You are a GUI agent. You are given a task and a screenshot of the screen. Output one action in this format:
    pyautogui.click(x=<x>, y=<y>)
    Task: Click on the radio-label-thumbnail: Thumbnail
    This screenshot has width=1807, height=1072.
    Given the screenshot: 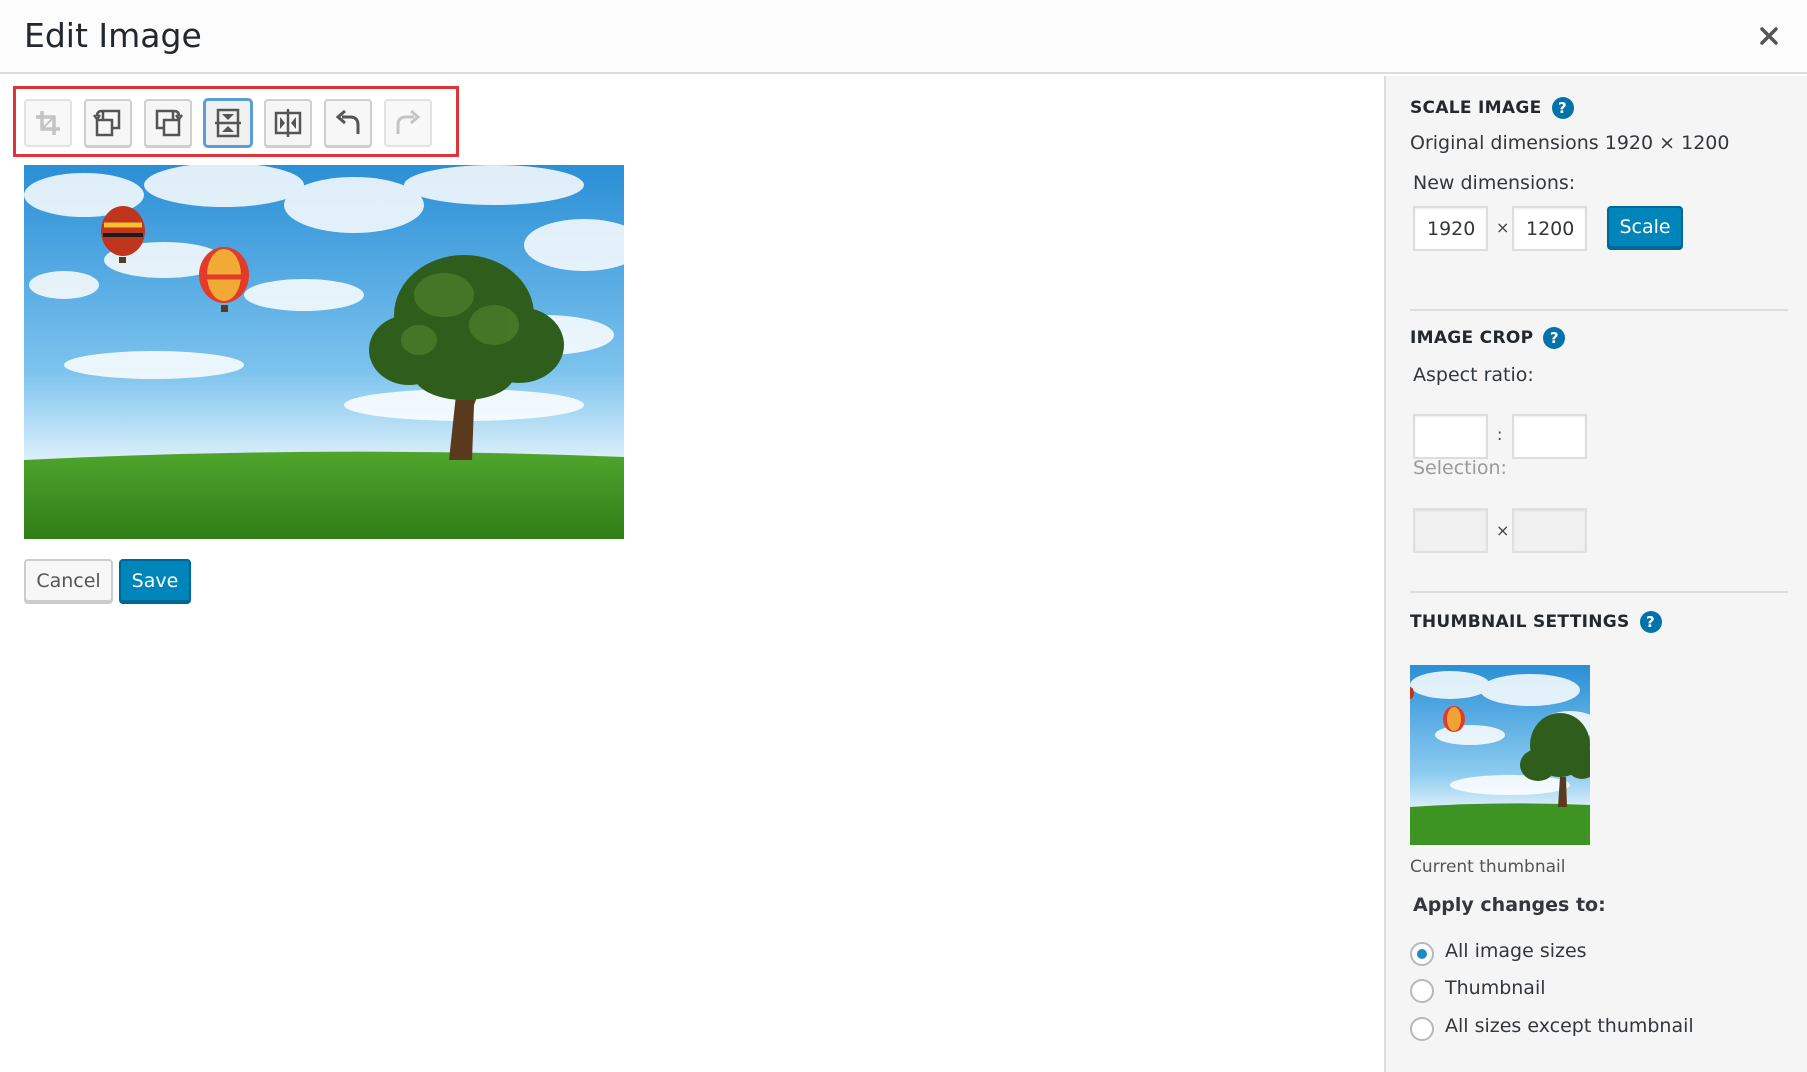 What is the action you would take?
    pyautogui.click(x=1495, y=988)
    